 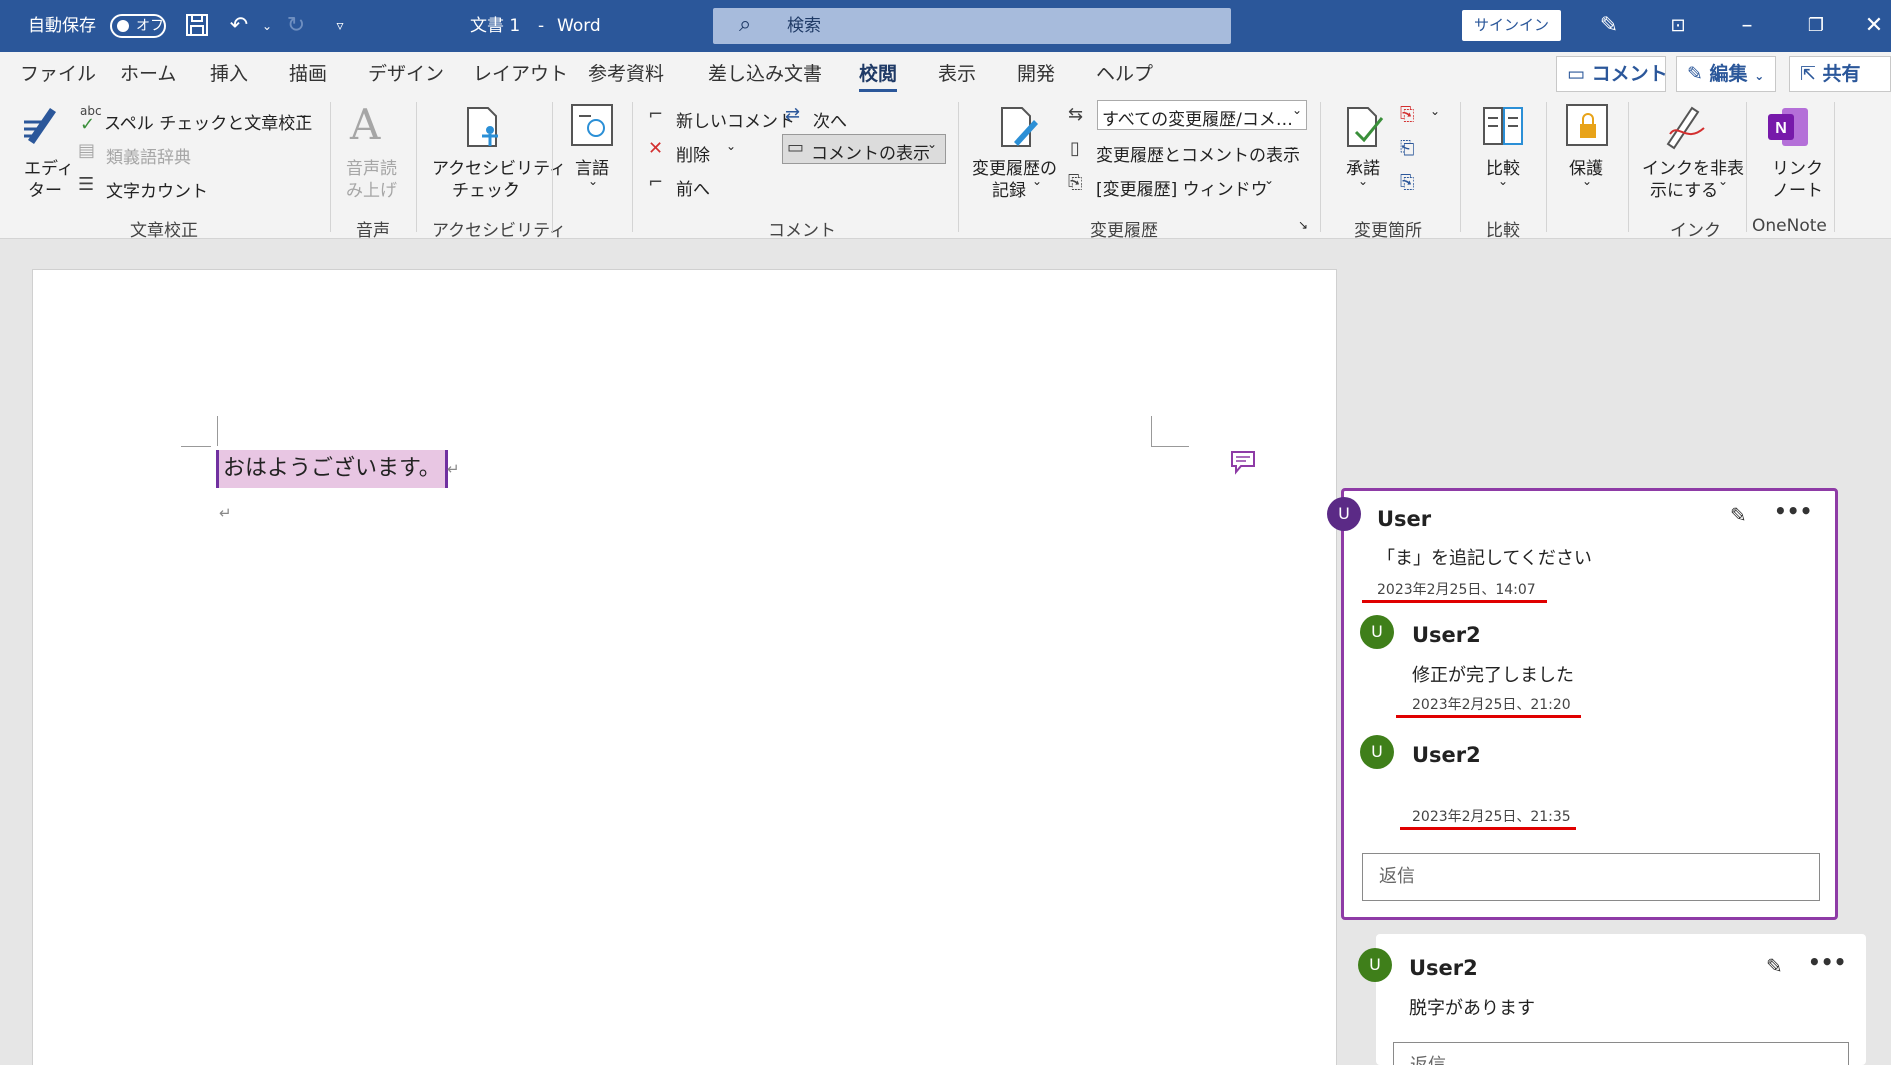 What do you see at coordinates (802, 231) in the screenshot?
I see `group-label-comments: コメント` at bounding box center [802, 231].